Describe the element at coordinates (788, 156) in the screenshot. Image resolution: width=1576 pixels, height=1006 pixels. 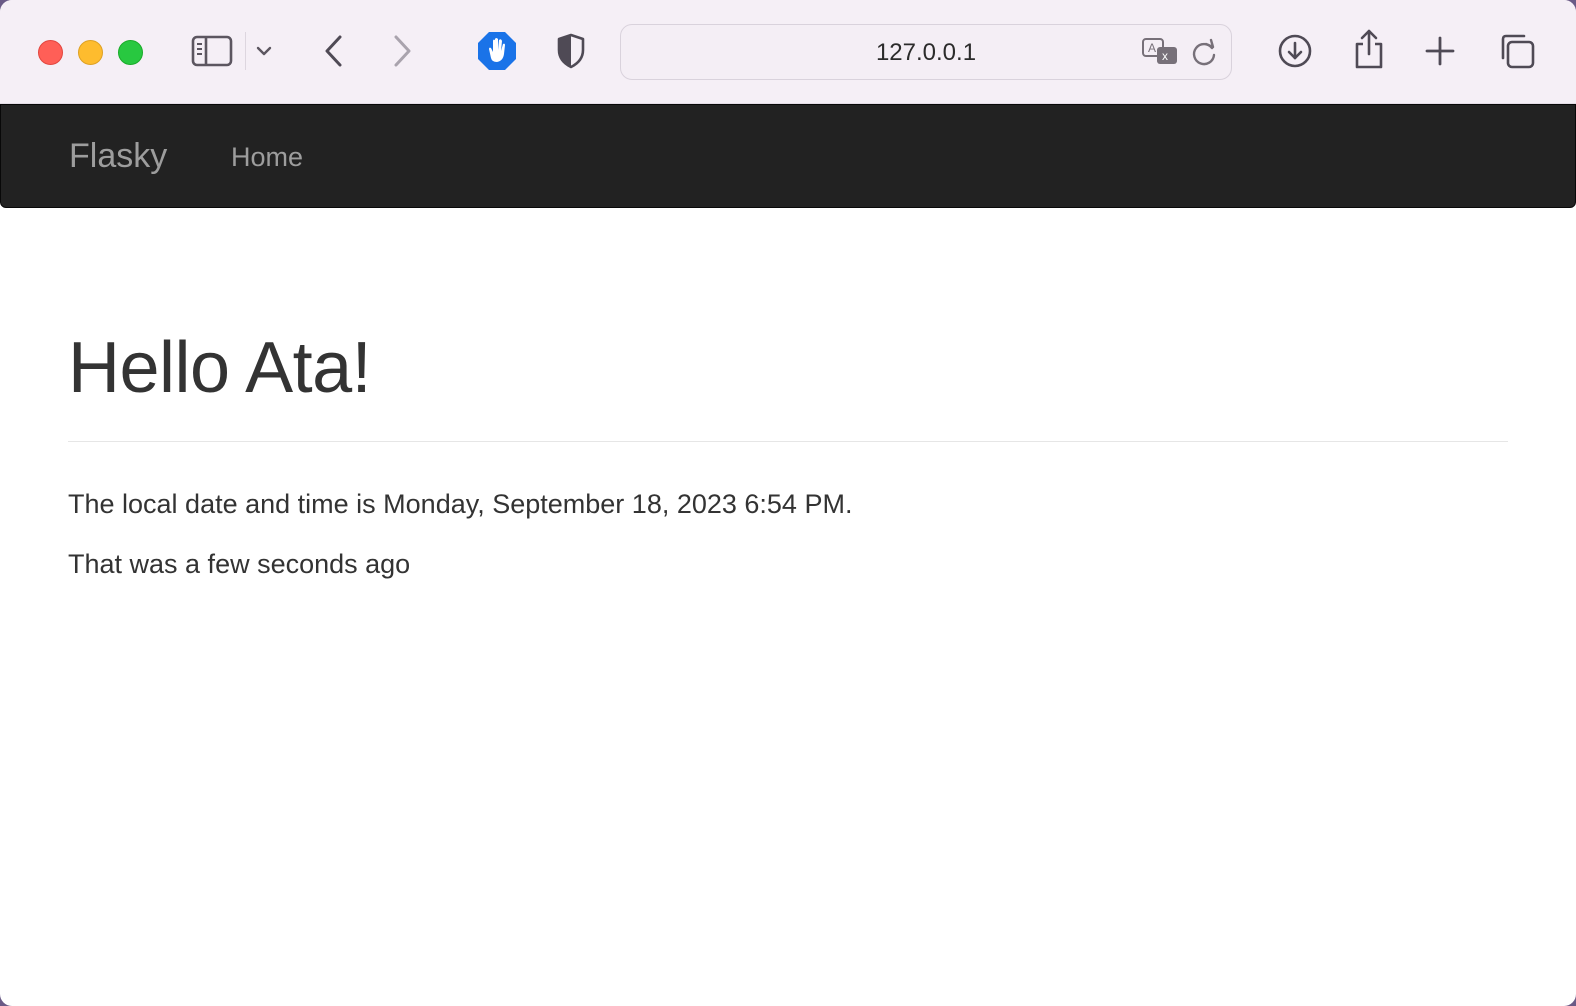
I see `navbar: Flasky Home` at that location.